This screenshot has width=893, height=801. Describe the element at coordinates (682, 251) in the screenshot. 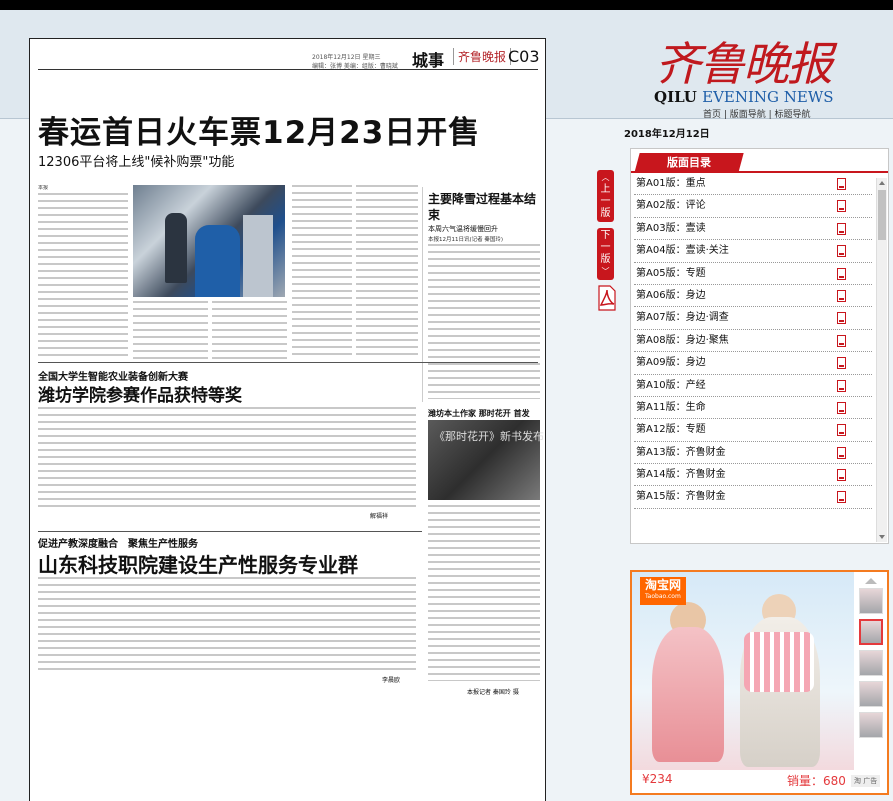

I see `page-link: 第A04版：壹读·关注` at that location.